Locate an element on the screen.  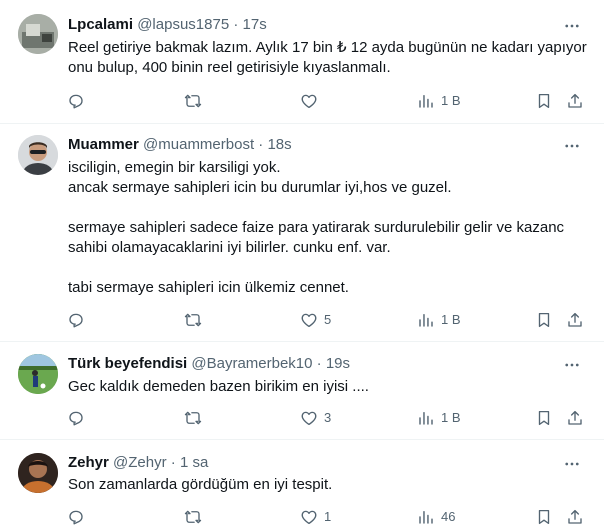
like-button is located at coordinates (312, 101).